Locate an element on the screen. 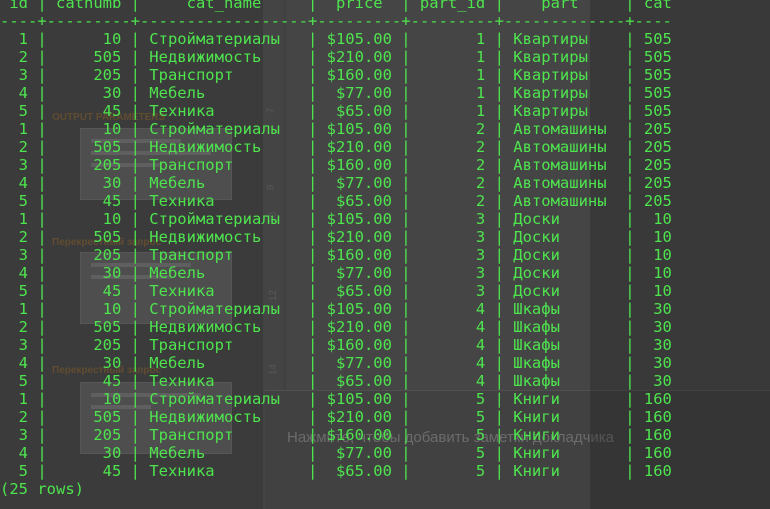 Image resolution: width=770 pixels, height=509 pixels. row-count-footer: (25 rows) is located at coordinates (42, 489).